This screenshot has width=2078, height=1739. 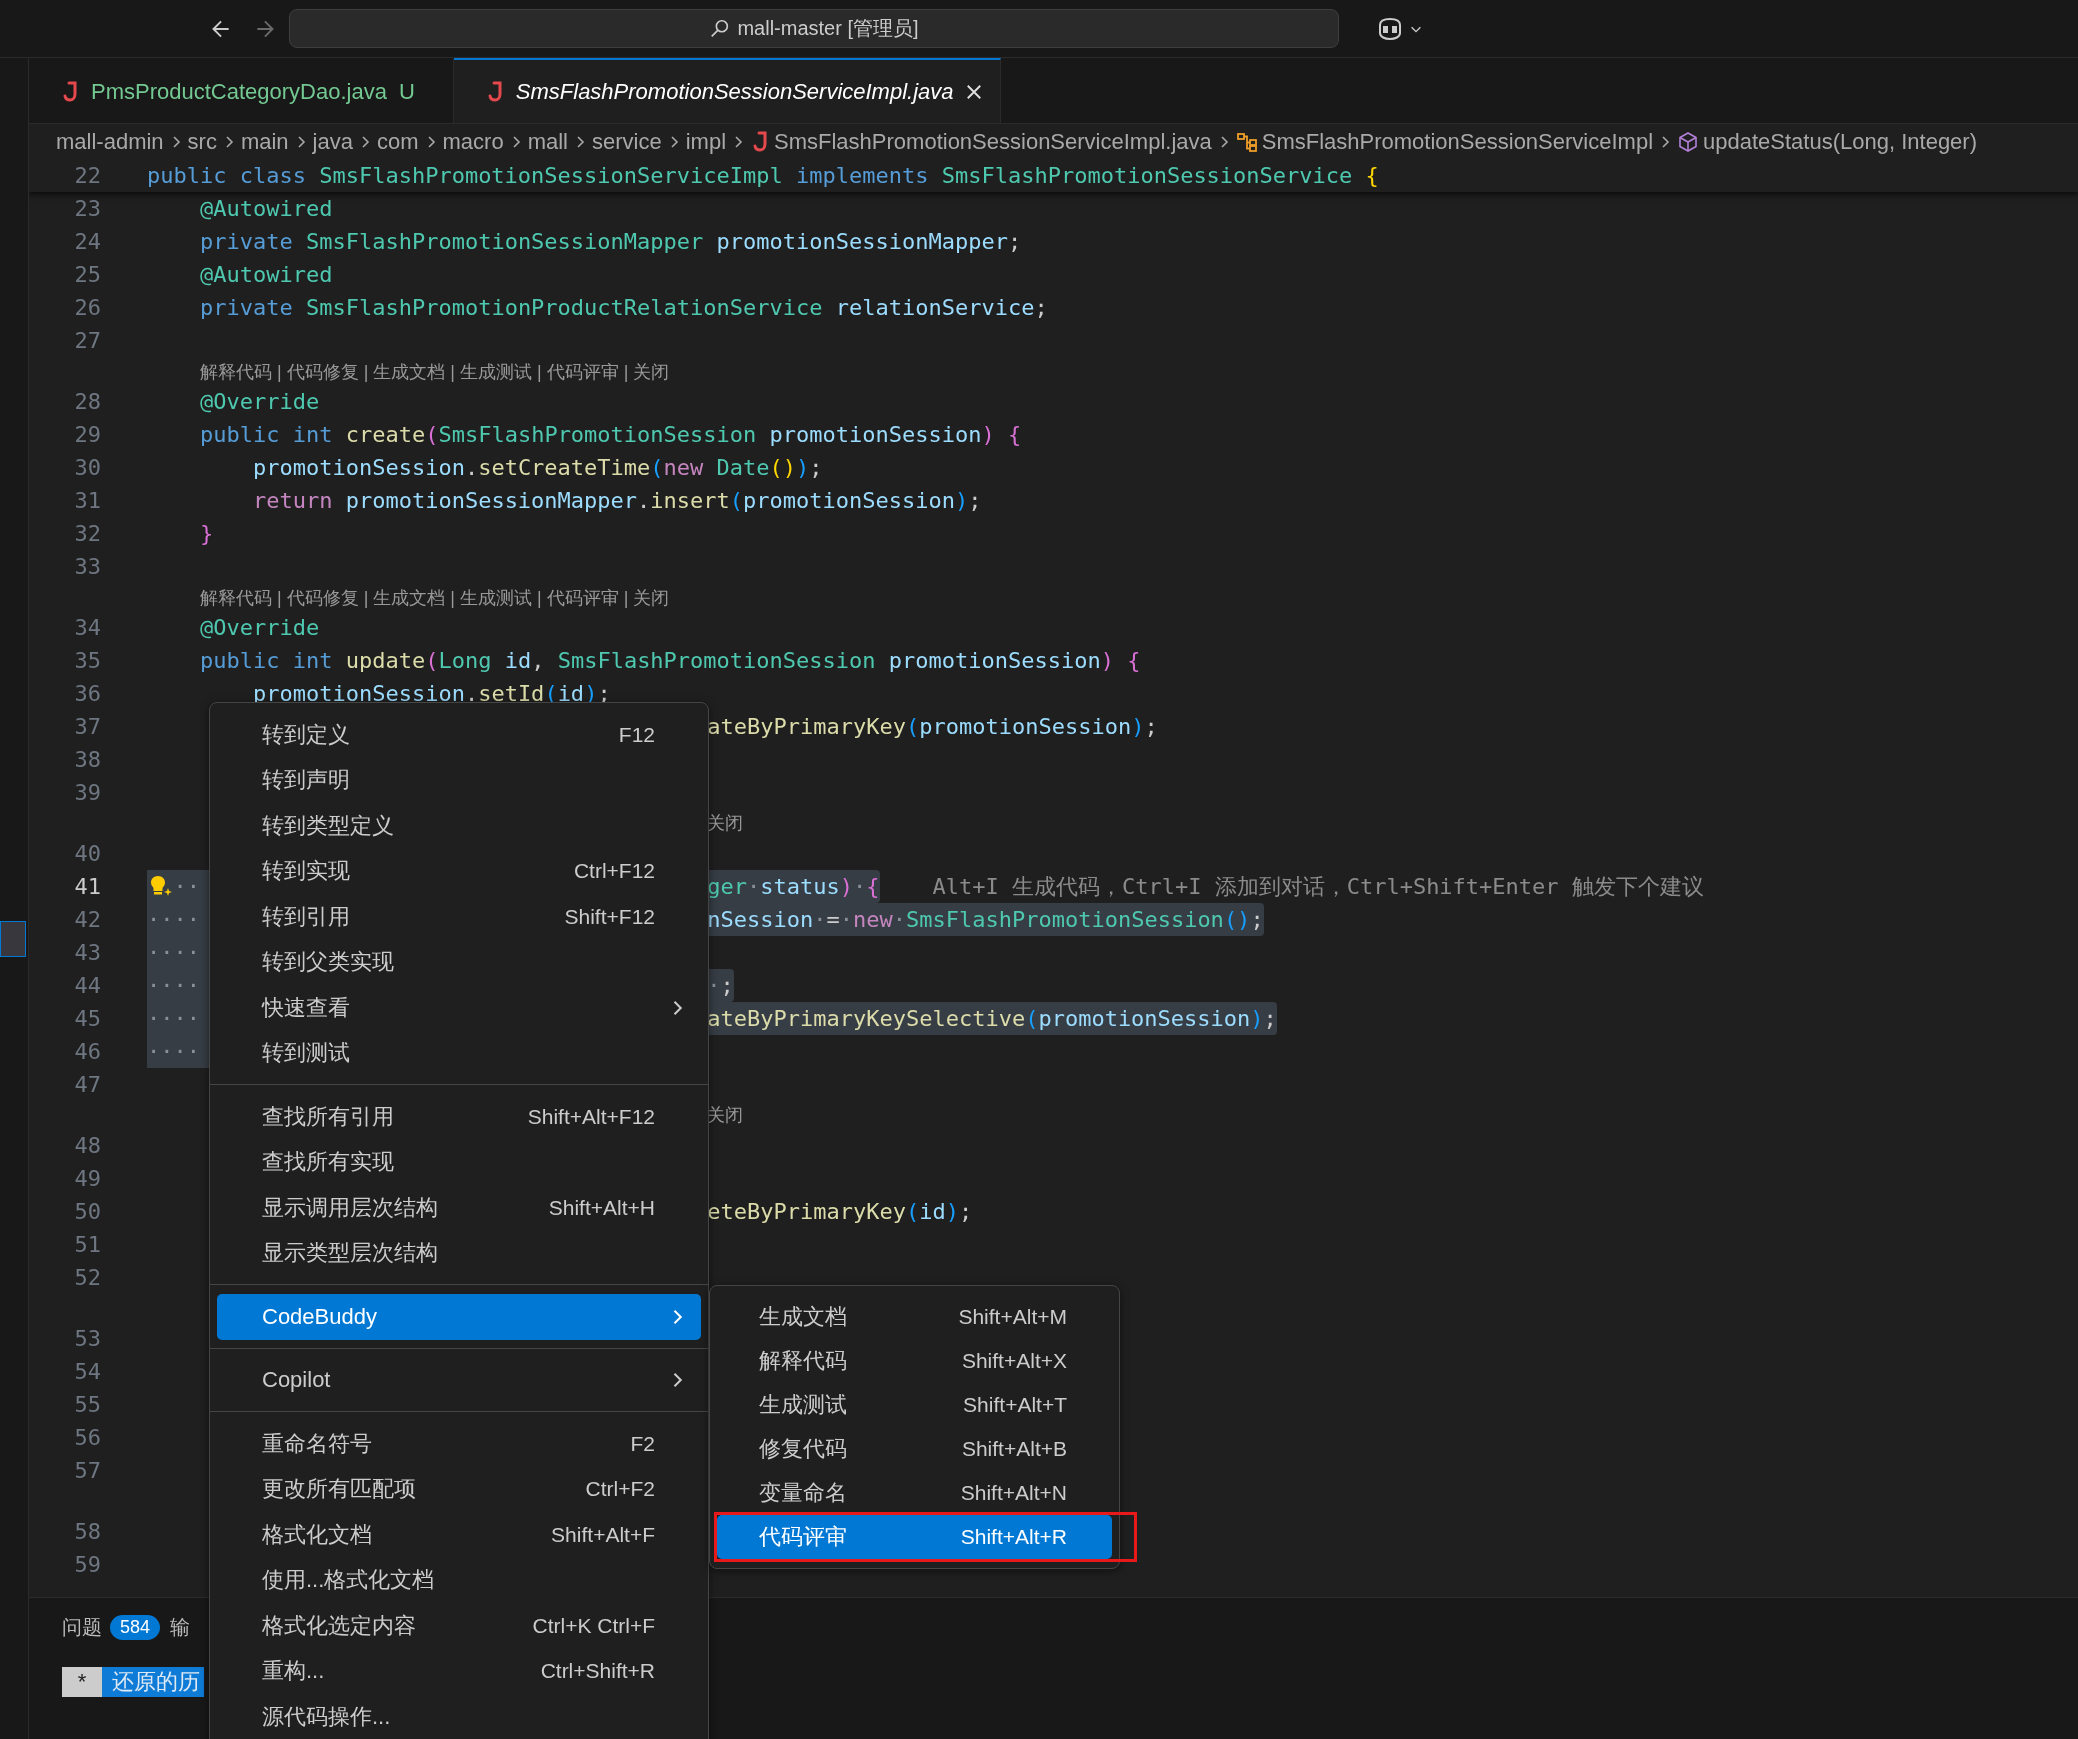 What do you see at coordinates (87, 759) in the screenshot?
I see `line-number: 38` at bounding box center [87, 759].